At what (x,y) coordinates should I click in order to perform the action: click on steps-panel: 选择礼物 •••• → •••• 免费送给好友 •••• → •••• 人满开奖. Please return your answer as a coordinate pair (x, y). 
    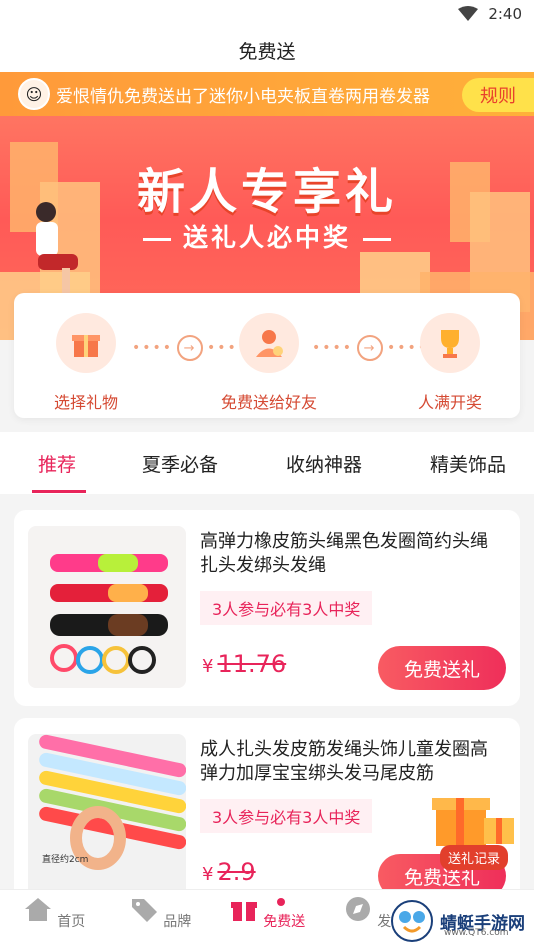
    Looking at the image, I should click on (267, 355).